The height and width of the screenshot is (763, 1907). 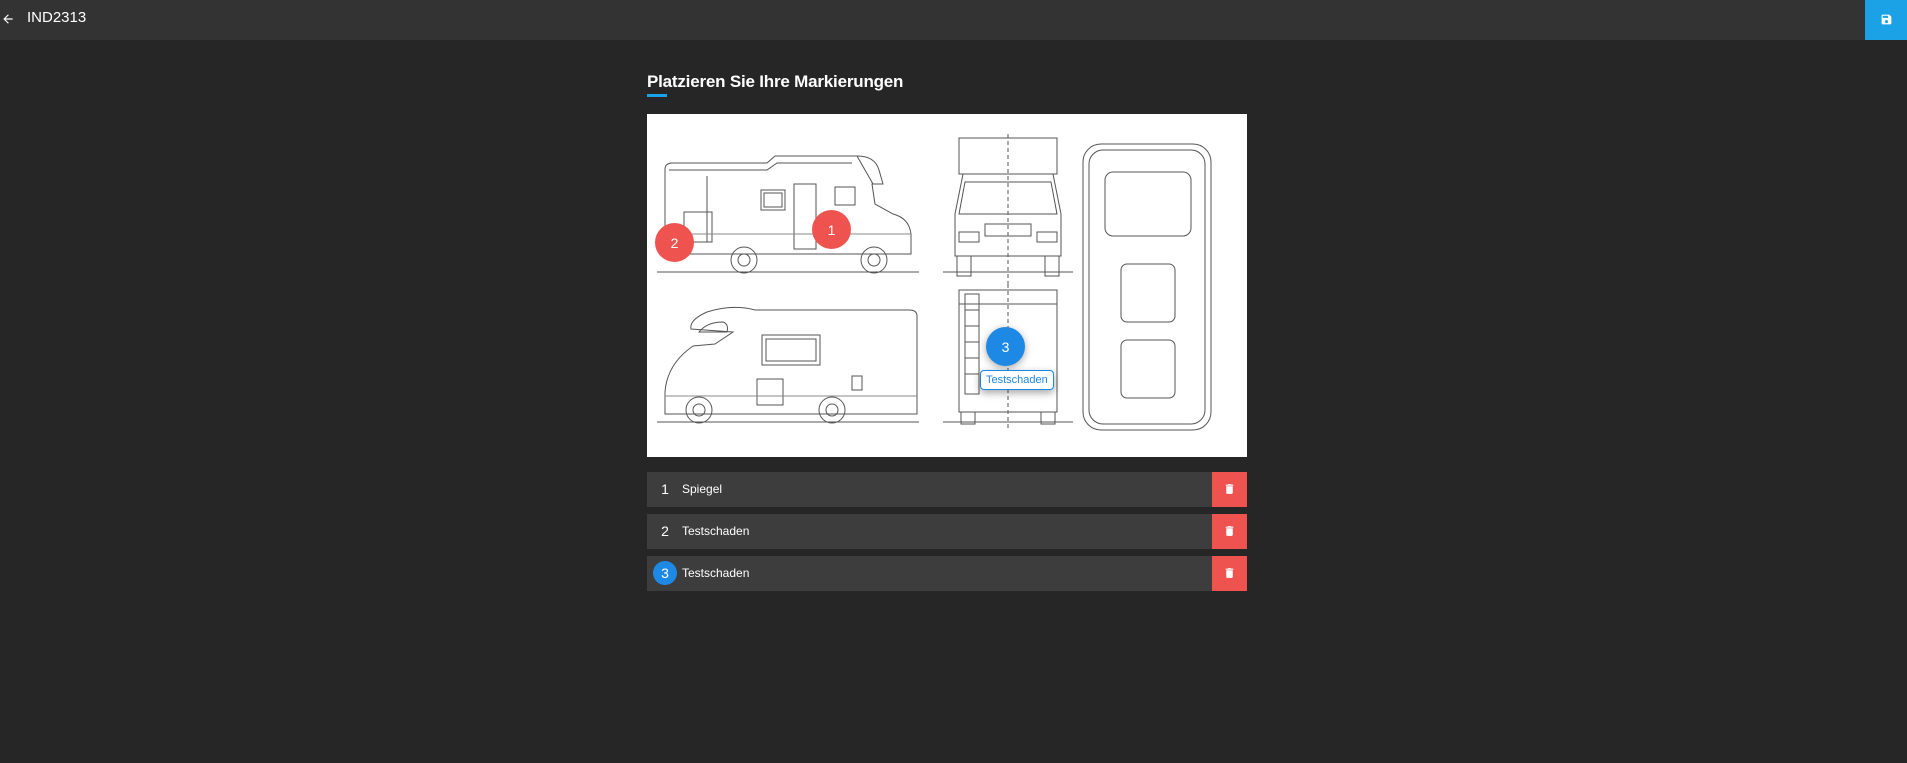 I want to click on camper-side-view-left, so click(x=788, y=214).